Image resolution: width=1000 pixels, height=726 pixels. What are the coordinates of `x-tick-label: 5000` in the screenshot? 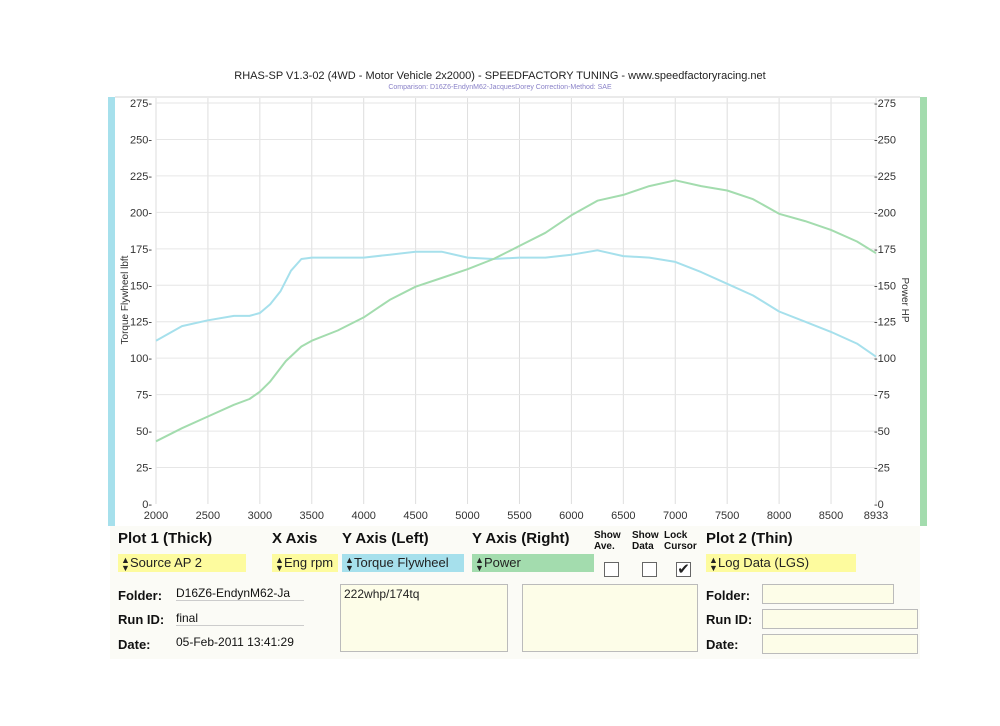 It's located at (467, 516).